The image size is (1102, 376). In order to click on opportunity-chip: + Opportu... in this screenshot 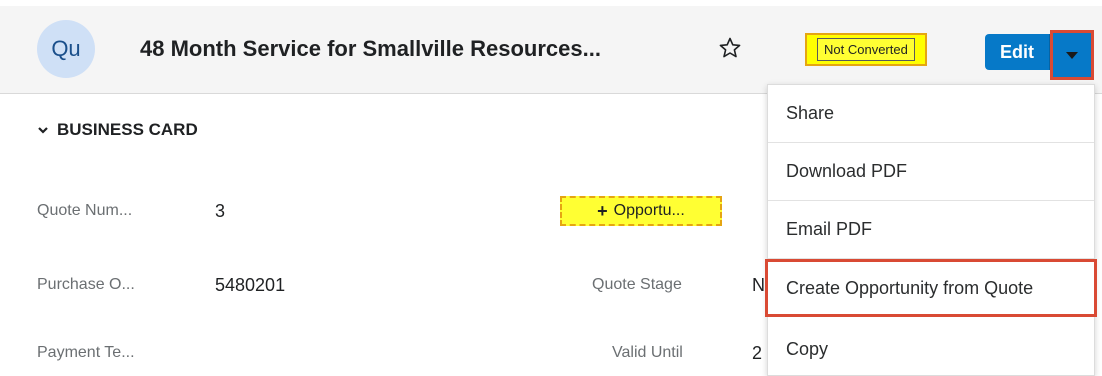, I will do `click(641, 211)`.